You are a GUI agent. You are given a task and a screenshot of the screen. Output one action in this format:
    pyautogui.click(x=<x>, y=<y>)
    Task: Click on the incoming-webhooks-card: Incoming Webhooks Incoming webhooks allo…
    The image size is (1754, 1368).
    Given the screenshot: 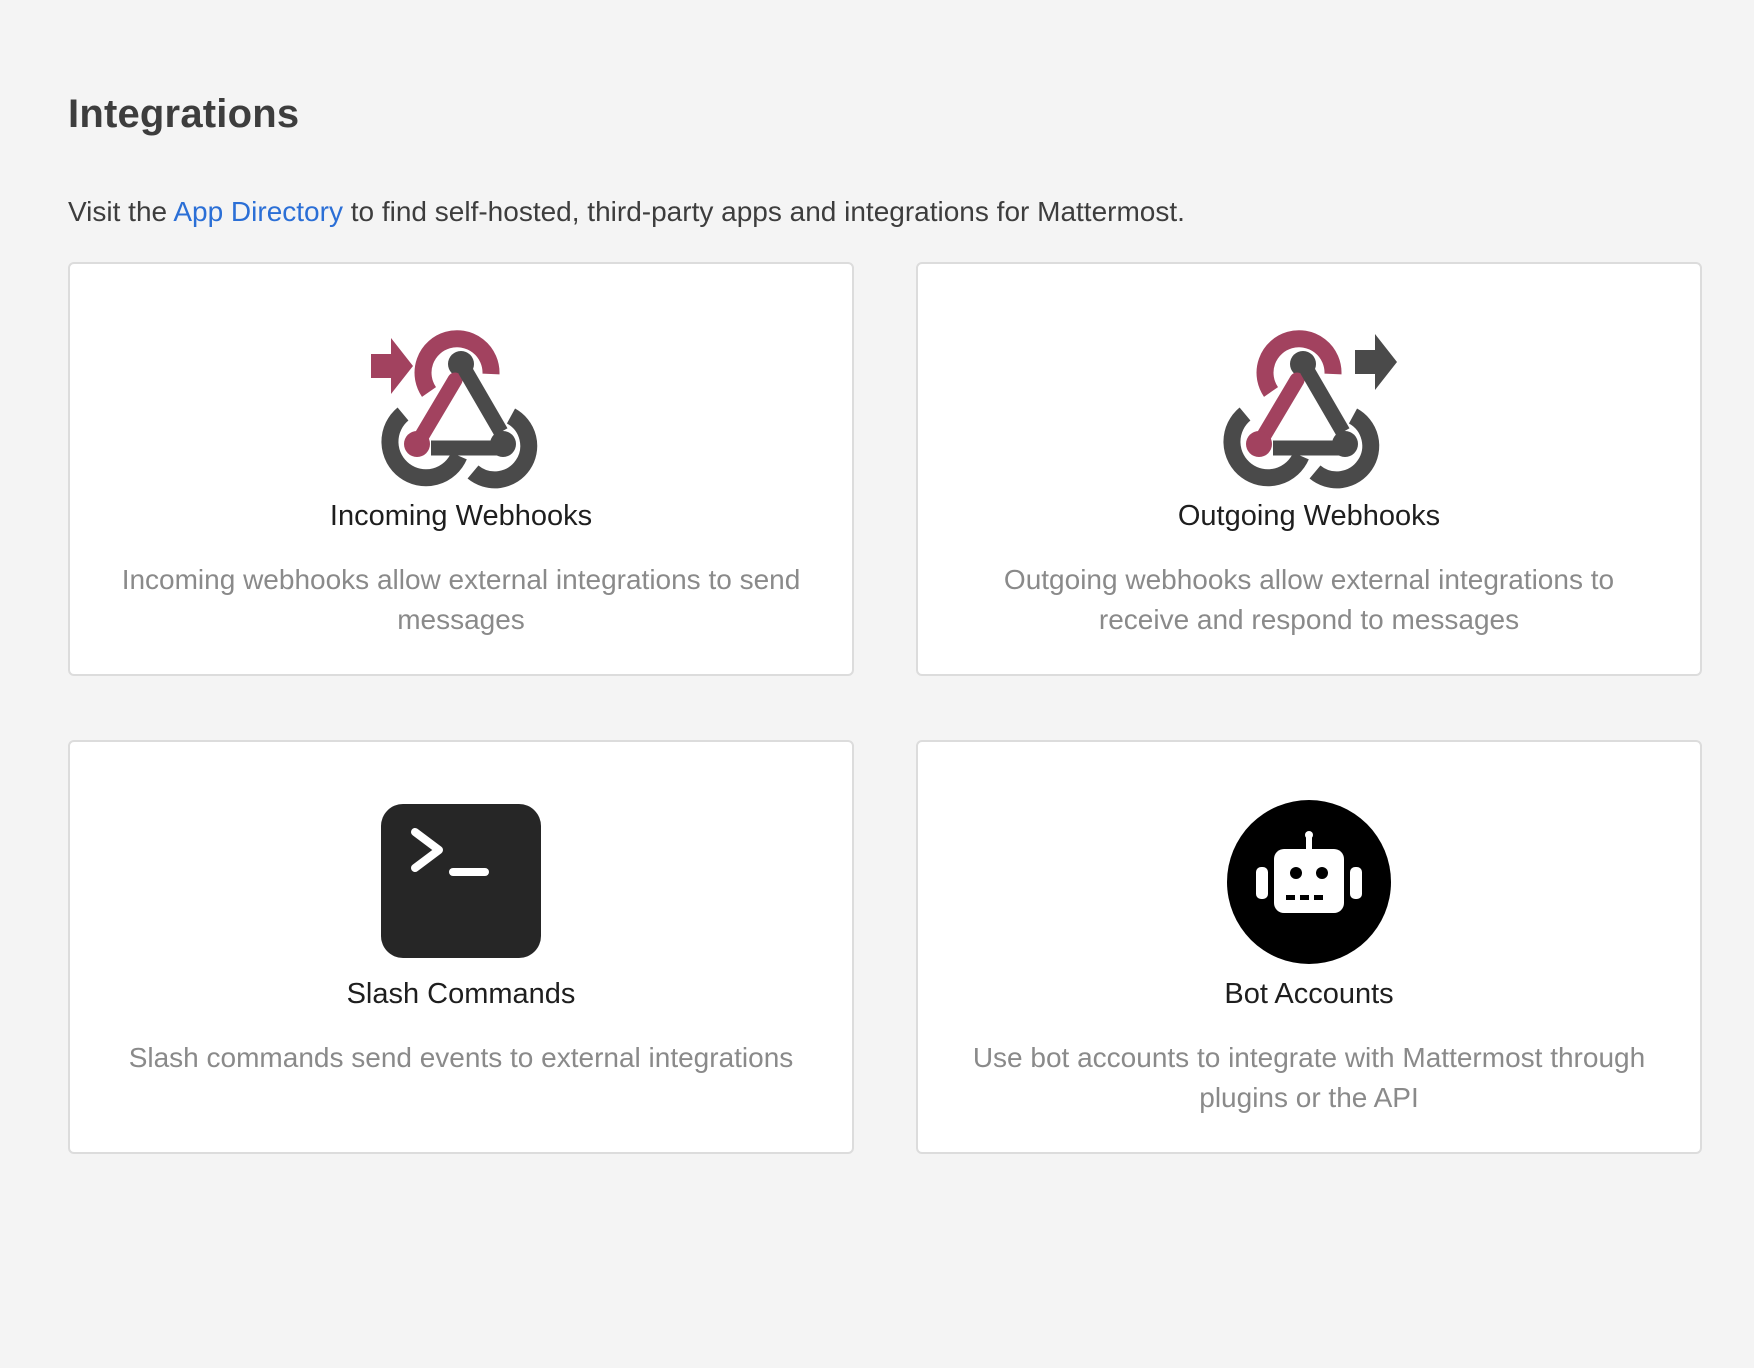 What is the action you would take?
    pyautogui.click(x=461, y=469)
    